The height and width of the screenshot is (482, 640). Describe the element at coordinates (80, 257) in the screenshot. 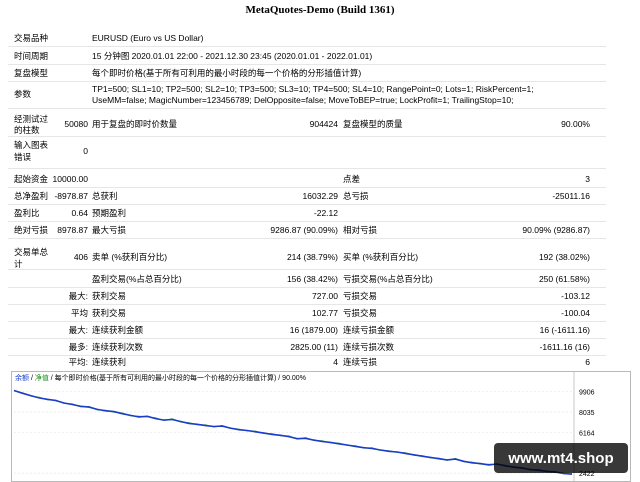

I see `total-trades-value: 406` at that location.